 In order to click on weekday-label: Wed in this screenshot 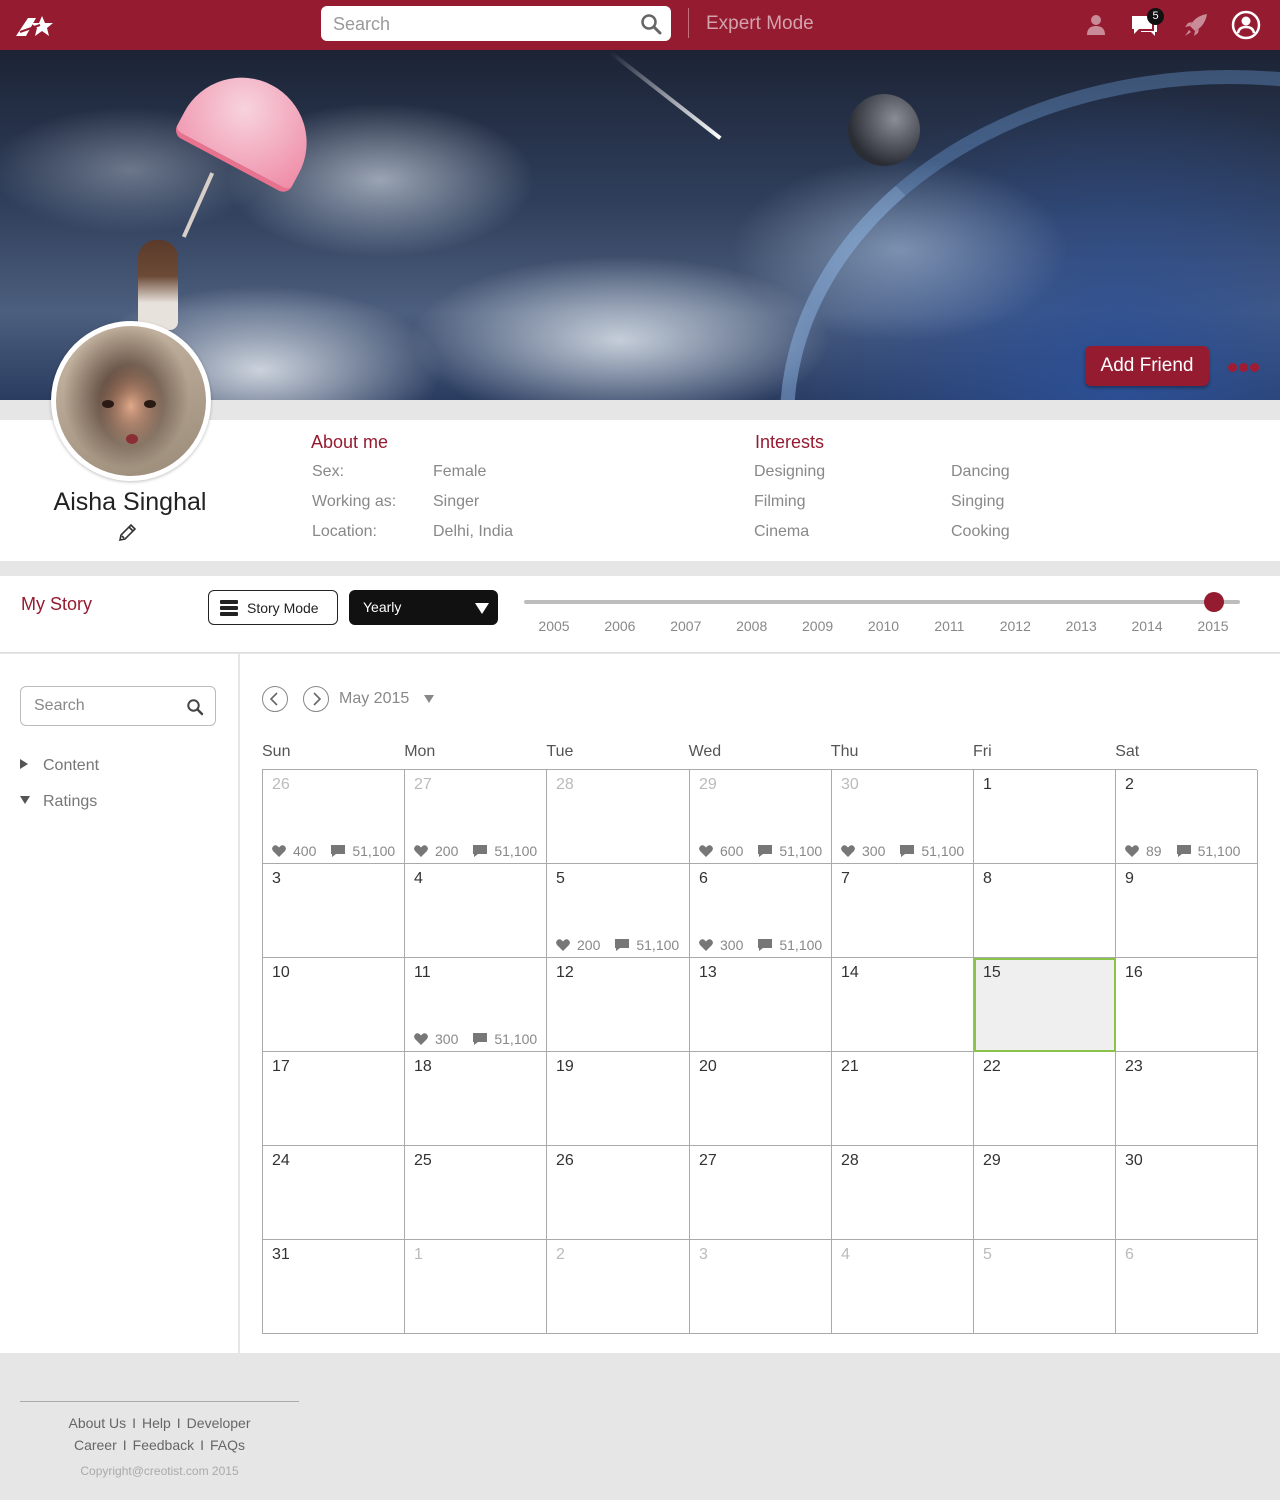, I will do `click(705, 751)`.